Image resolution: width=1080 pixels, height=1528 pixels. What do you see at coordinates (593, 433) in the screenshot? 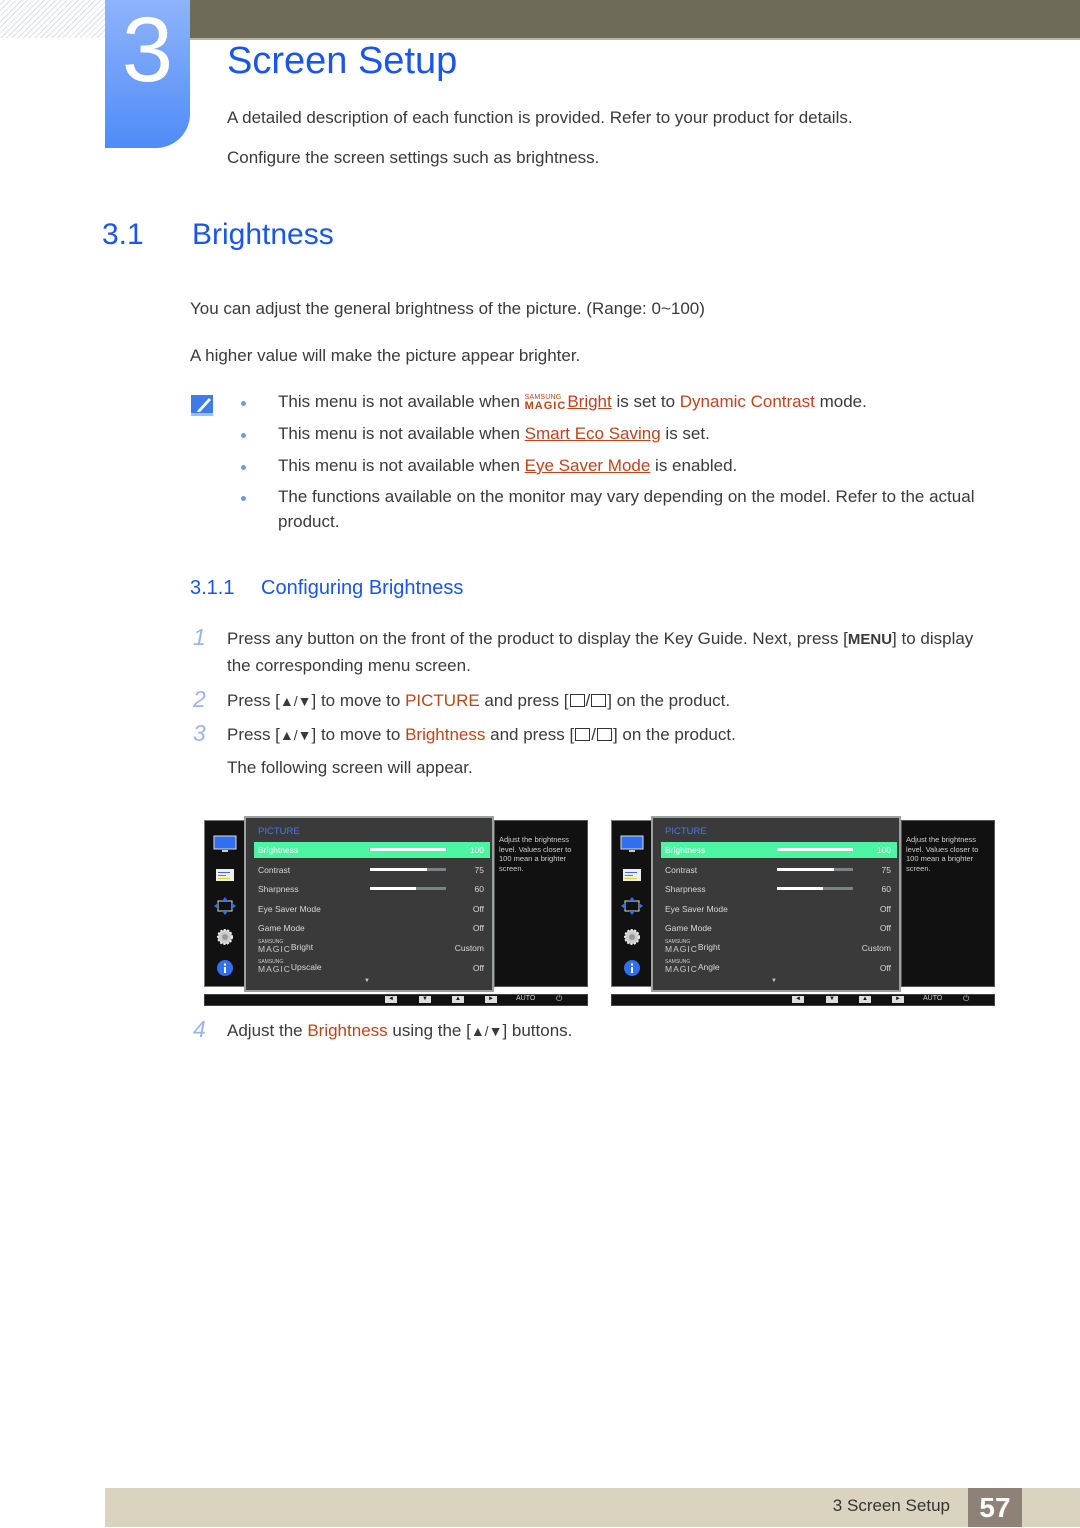
I see `smart-eco-saving-link: Smart Eco Saving` at bounding box center [593, 433].